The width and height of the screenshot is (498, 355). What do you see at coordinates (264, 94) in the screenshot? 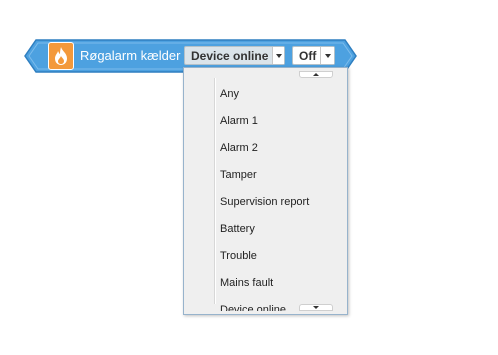
I see `menu-item-any: Any` at bounding box center [264, 94].